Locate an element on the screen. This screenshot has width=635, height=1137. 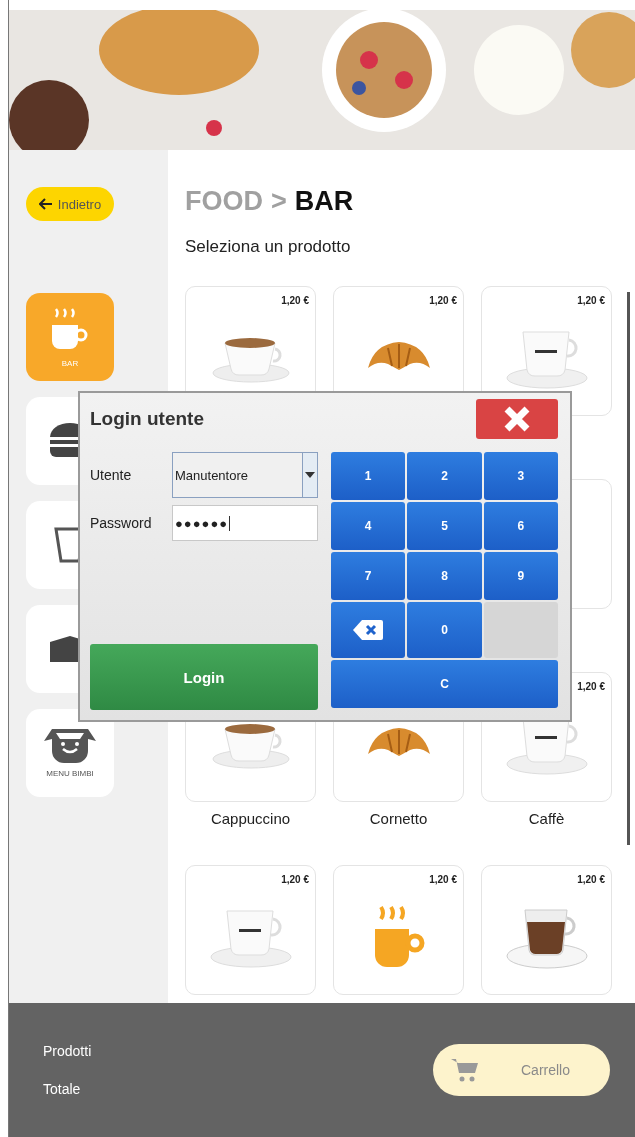
category-label: MENU BIMBI is located at coordinates (70, 773).